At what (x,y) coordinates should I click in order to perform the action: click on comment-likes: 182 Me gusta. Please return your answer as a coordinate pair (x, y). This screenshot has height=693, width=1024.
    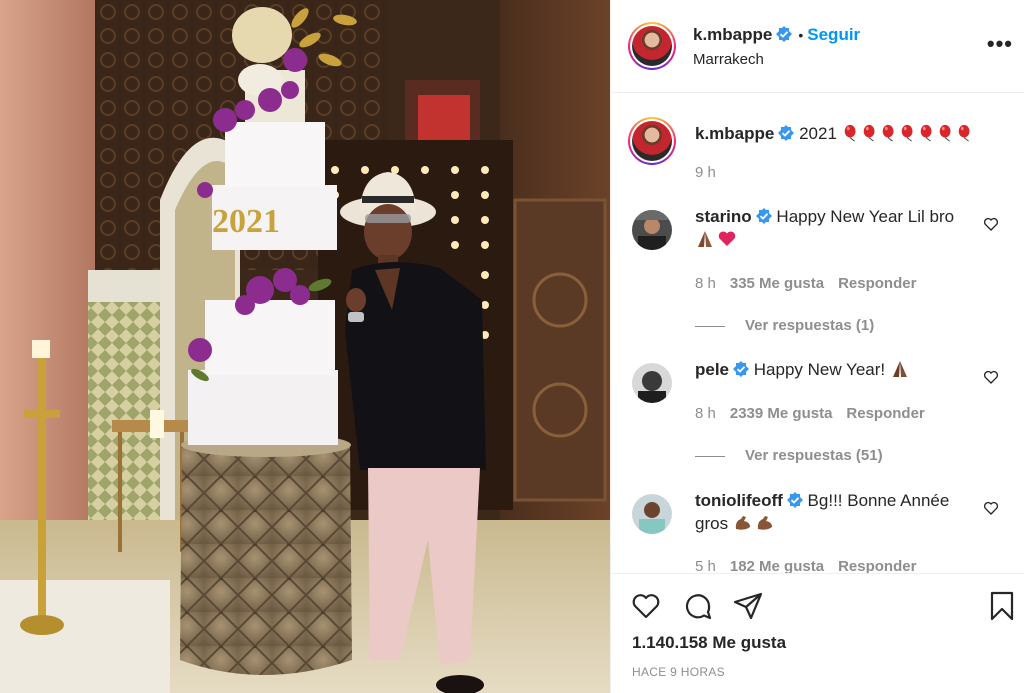
    Looking at the image, I should click on (777, 565).